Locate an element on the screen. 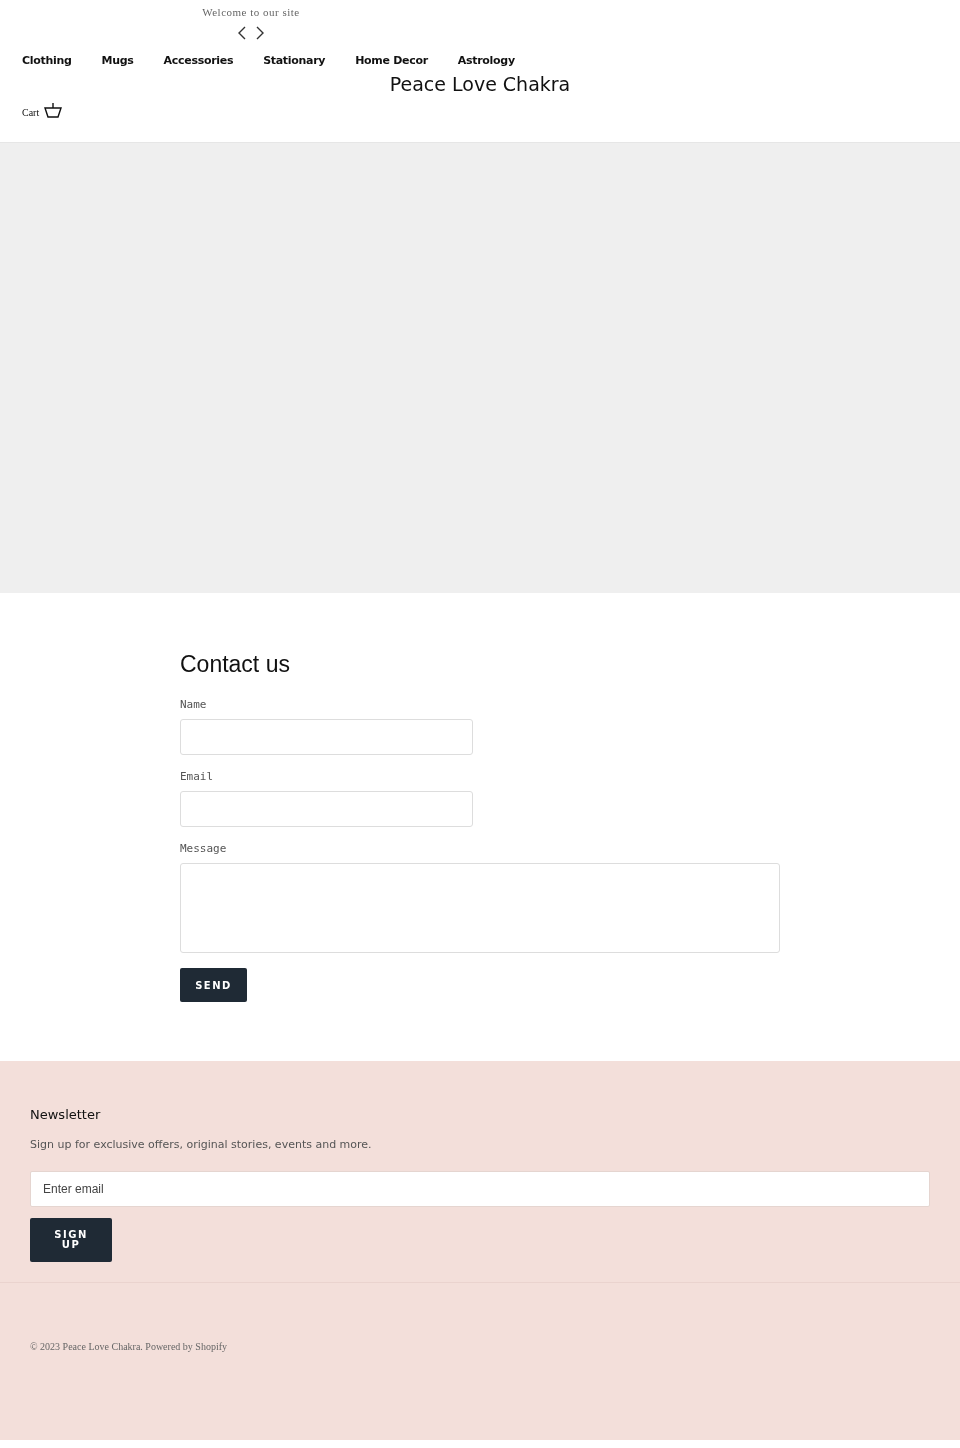 The height and width of the screenshot is (1448, 960). cart-link: Cart is located at coordinates (42, 110).